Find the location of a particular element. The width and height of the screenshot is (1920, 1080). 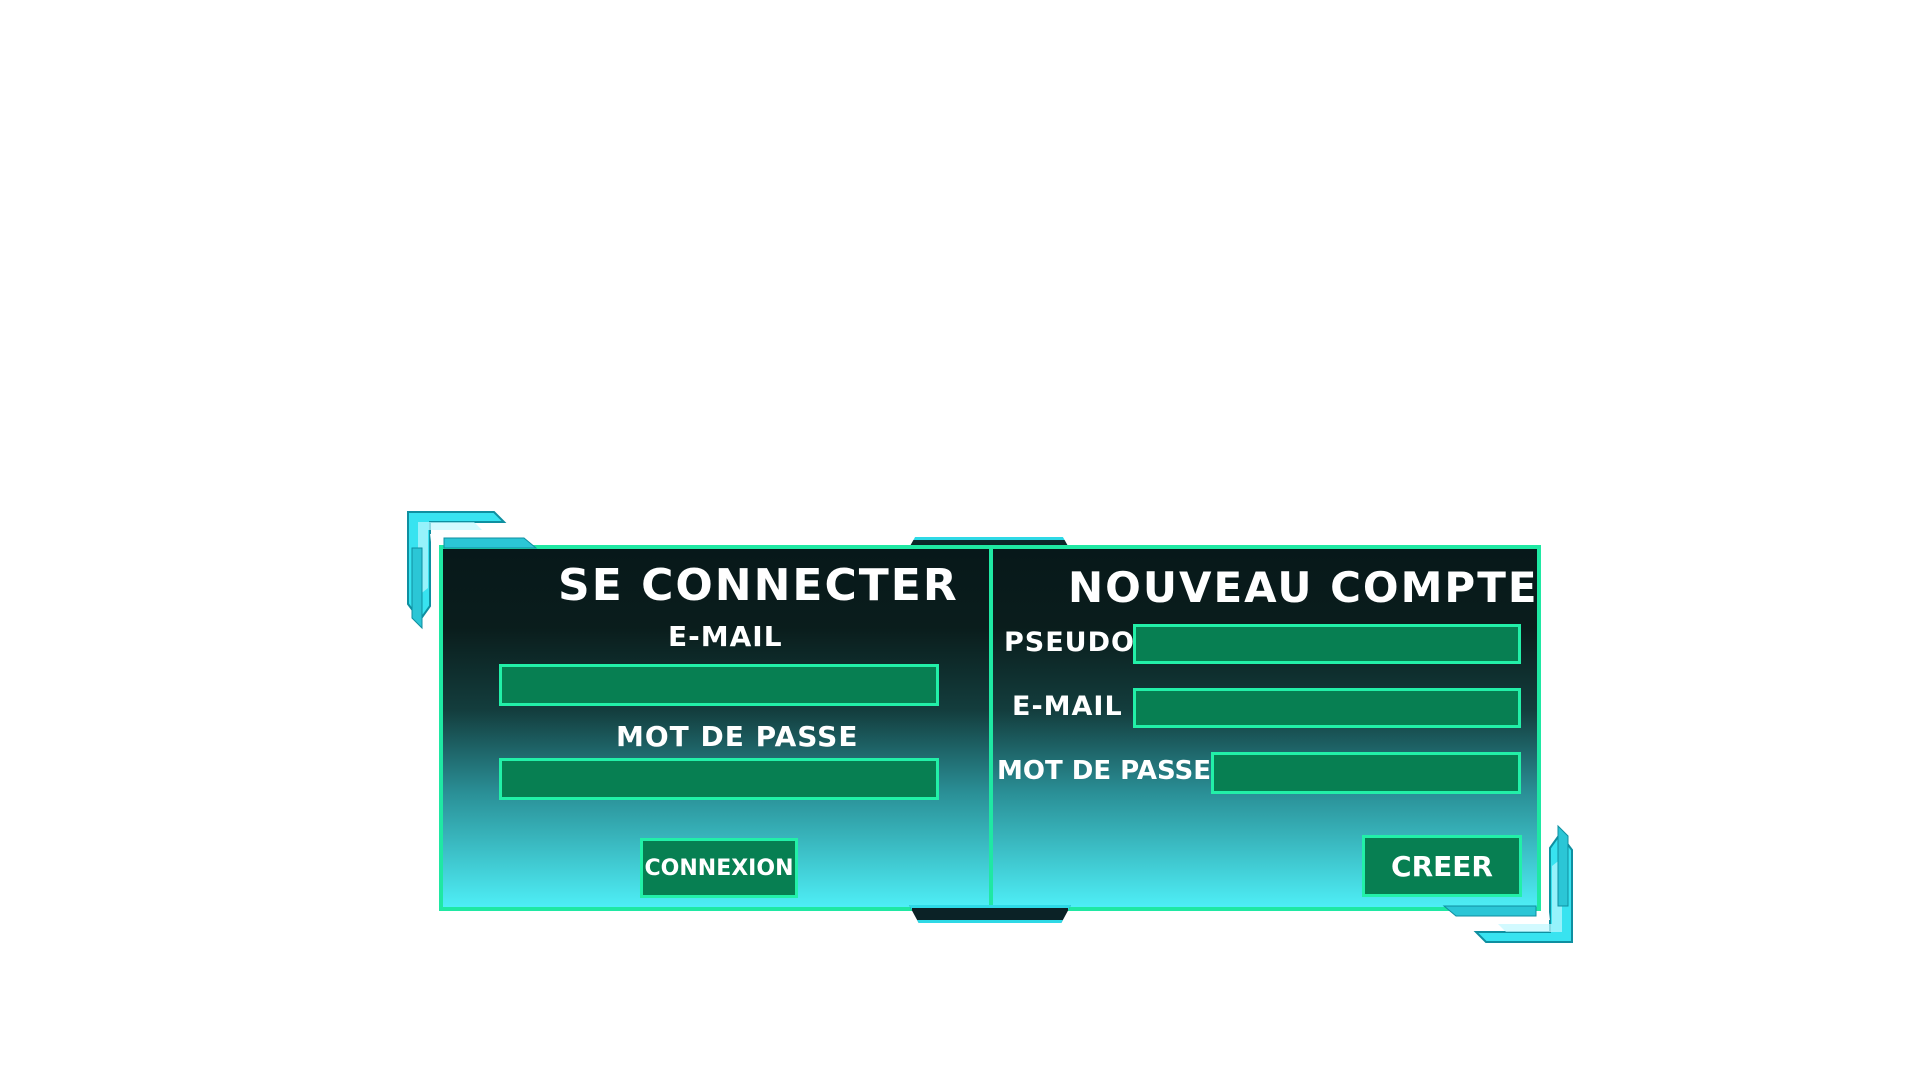

panel-divider is located at coordinates (991, 728).